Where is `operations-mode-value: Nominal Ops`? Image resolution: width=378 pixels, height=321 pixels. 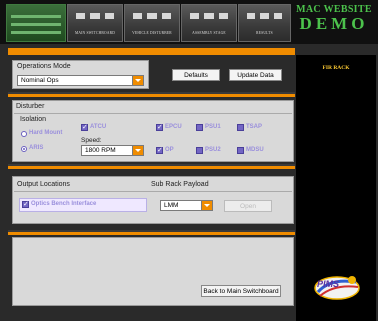
operations-mode-value: Nominal Ops is located at coordinates (40, 80).